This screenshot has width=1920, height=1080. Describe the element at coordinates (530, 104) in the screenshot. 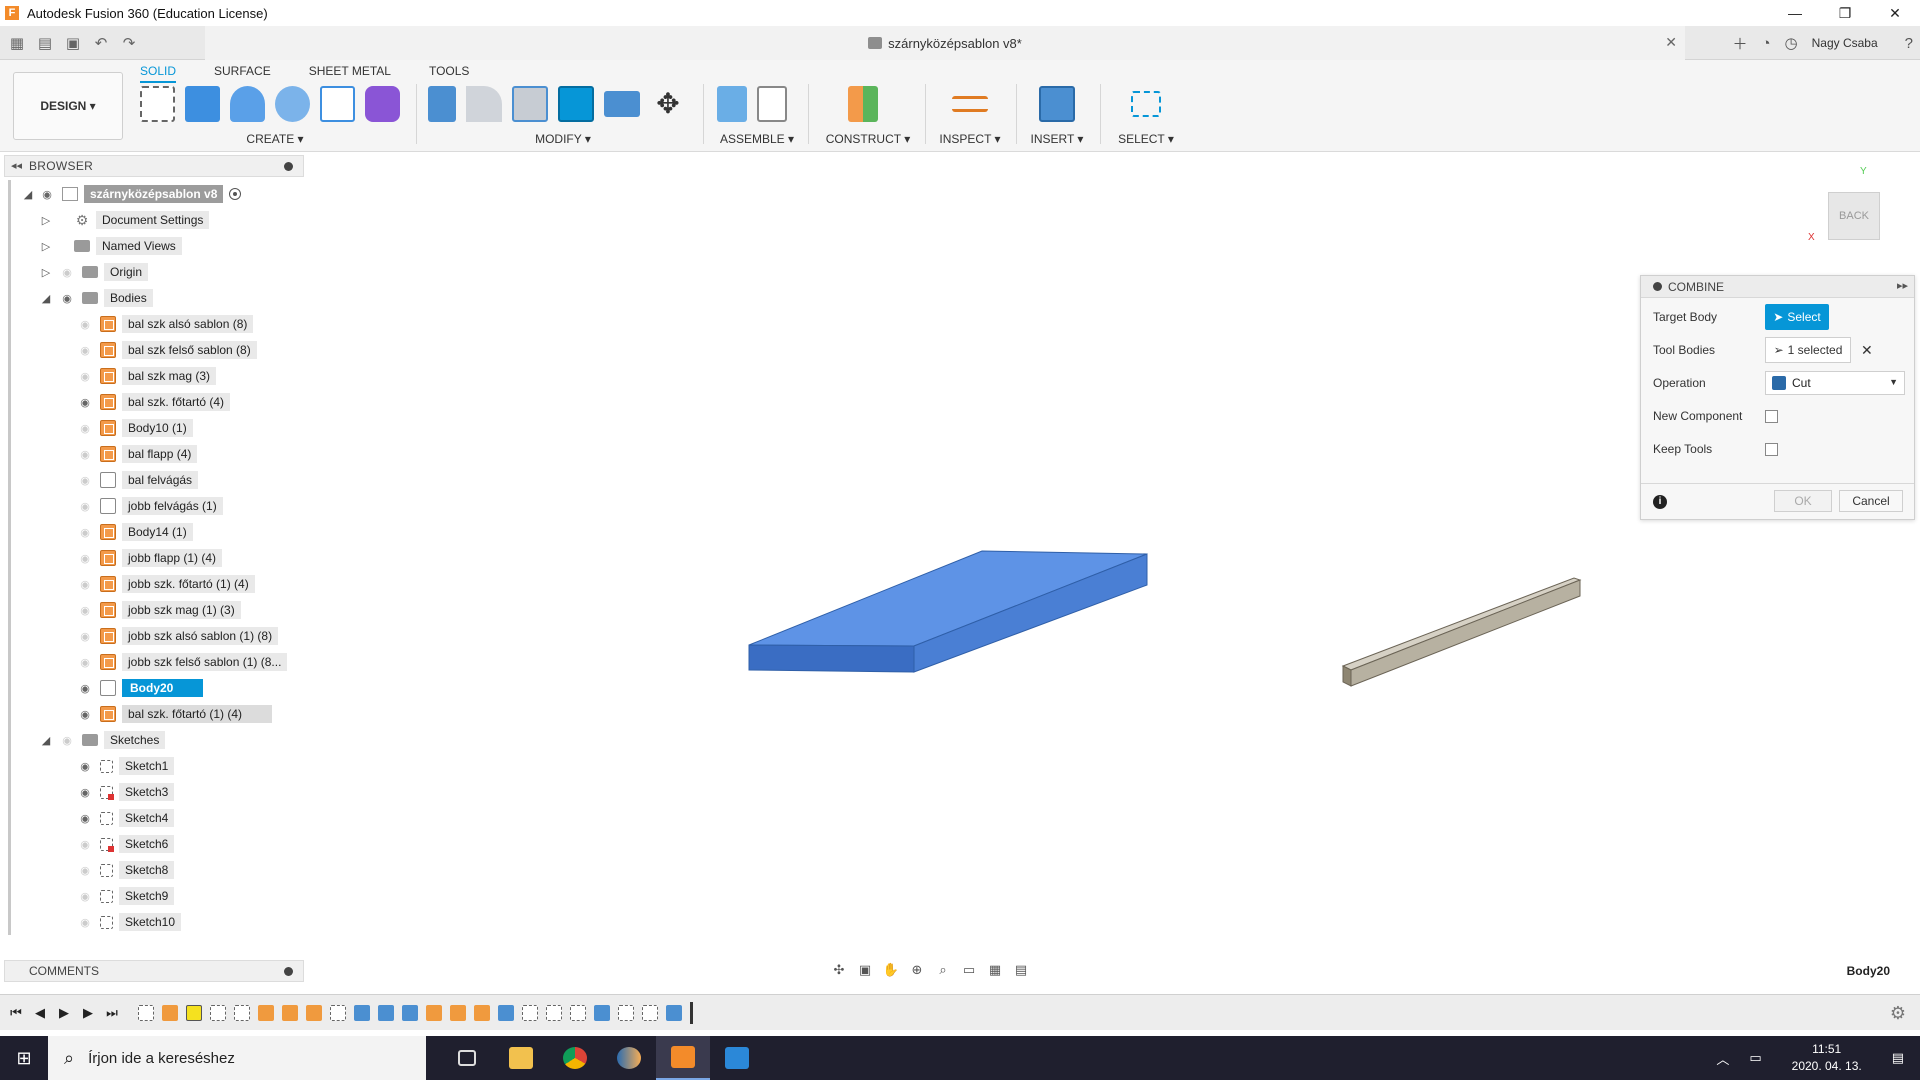

I see `shell-icon` at that location.